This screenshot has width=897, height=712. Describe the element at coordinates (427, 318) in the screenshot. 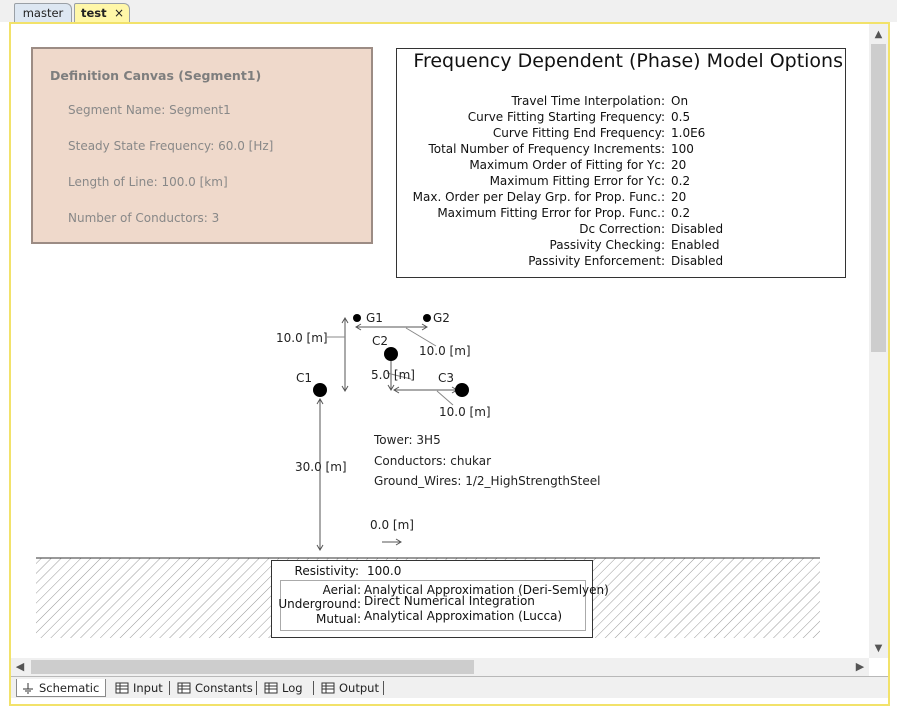

I see `ground-wire-g2` at that location.